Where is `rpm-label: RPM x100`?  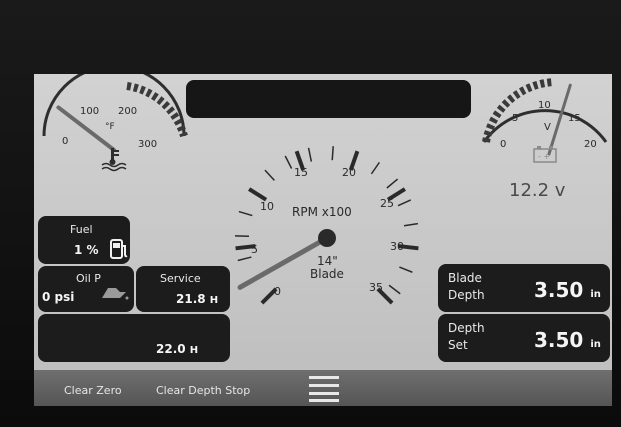
rpm-label: RPM x100 is located at coordinates (322, 212).